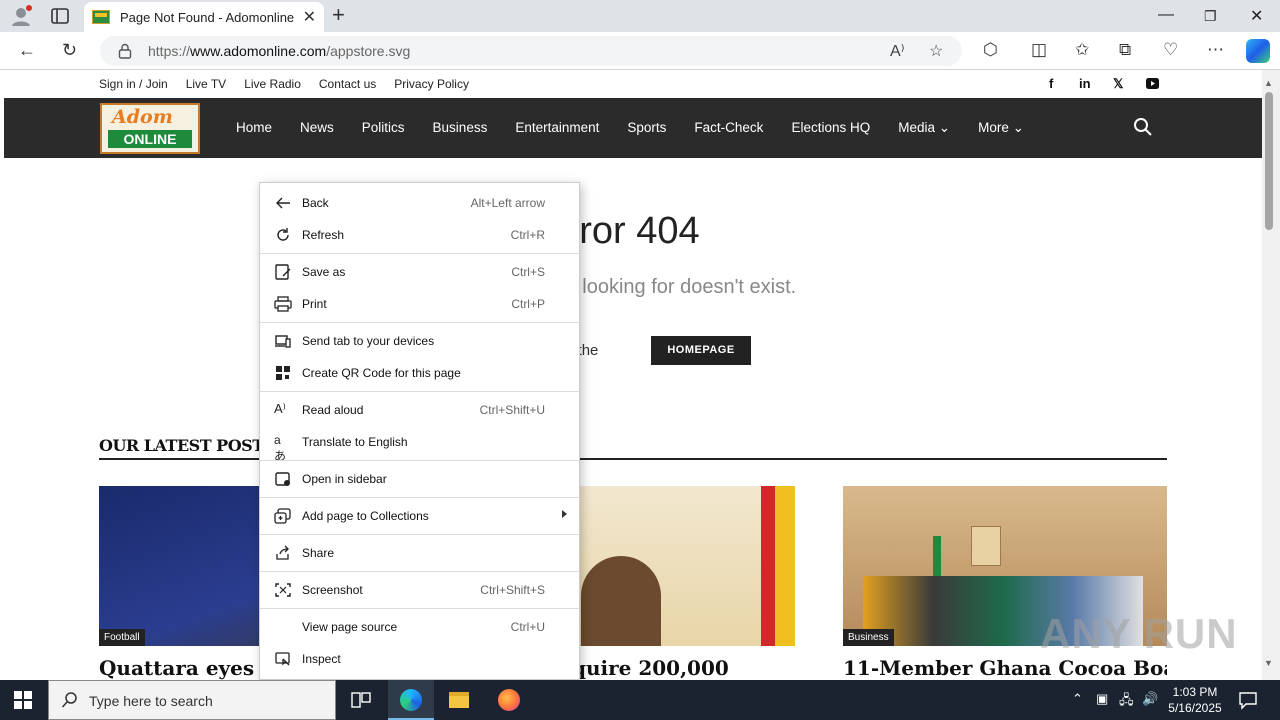 The height and width of the screenshot is (720, 1280). I want to click on sign-in-link: Sign in / Join, so click(133, 84).